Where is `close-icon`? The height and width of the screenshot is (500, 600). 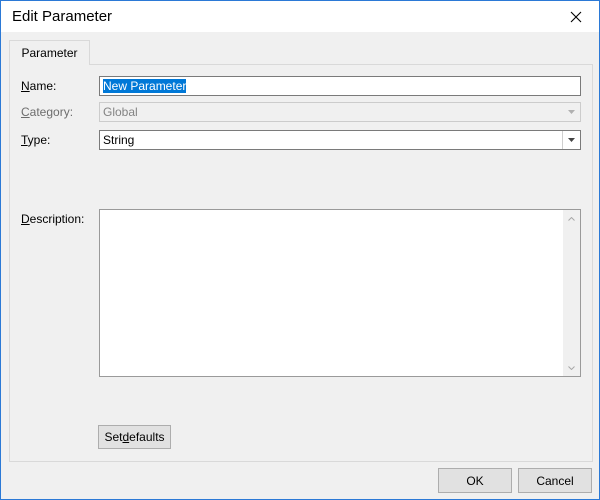 close-icon is located at coordinates (576, 16).